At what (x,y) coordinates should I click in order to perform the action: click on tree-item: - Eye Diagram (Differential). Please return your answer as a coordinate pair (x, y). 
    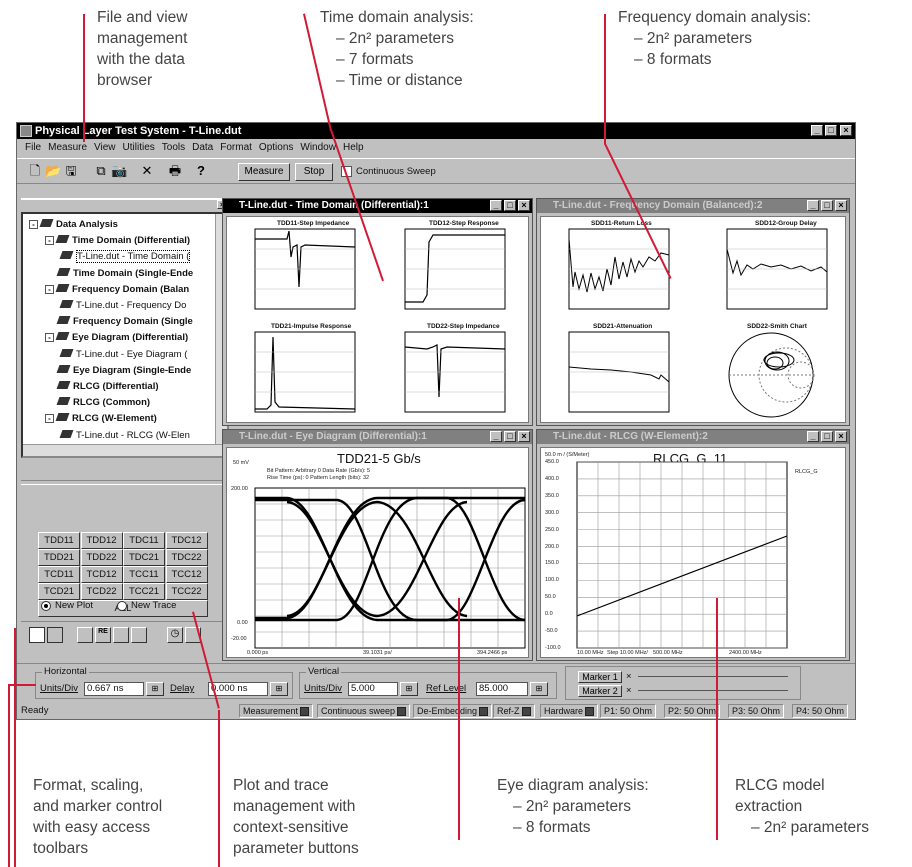
    Looking at the image, I should click on (116, 338).